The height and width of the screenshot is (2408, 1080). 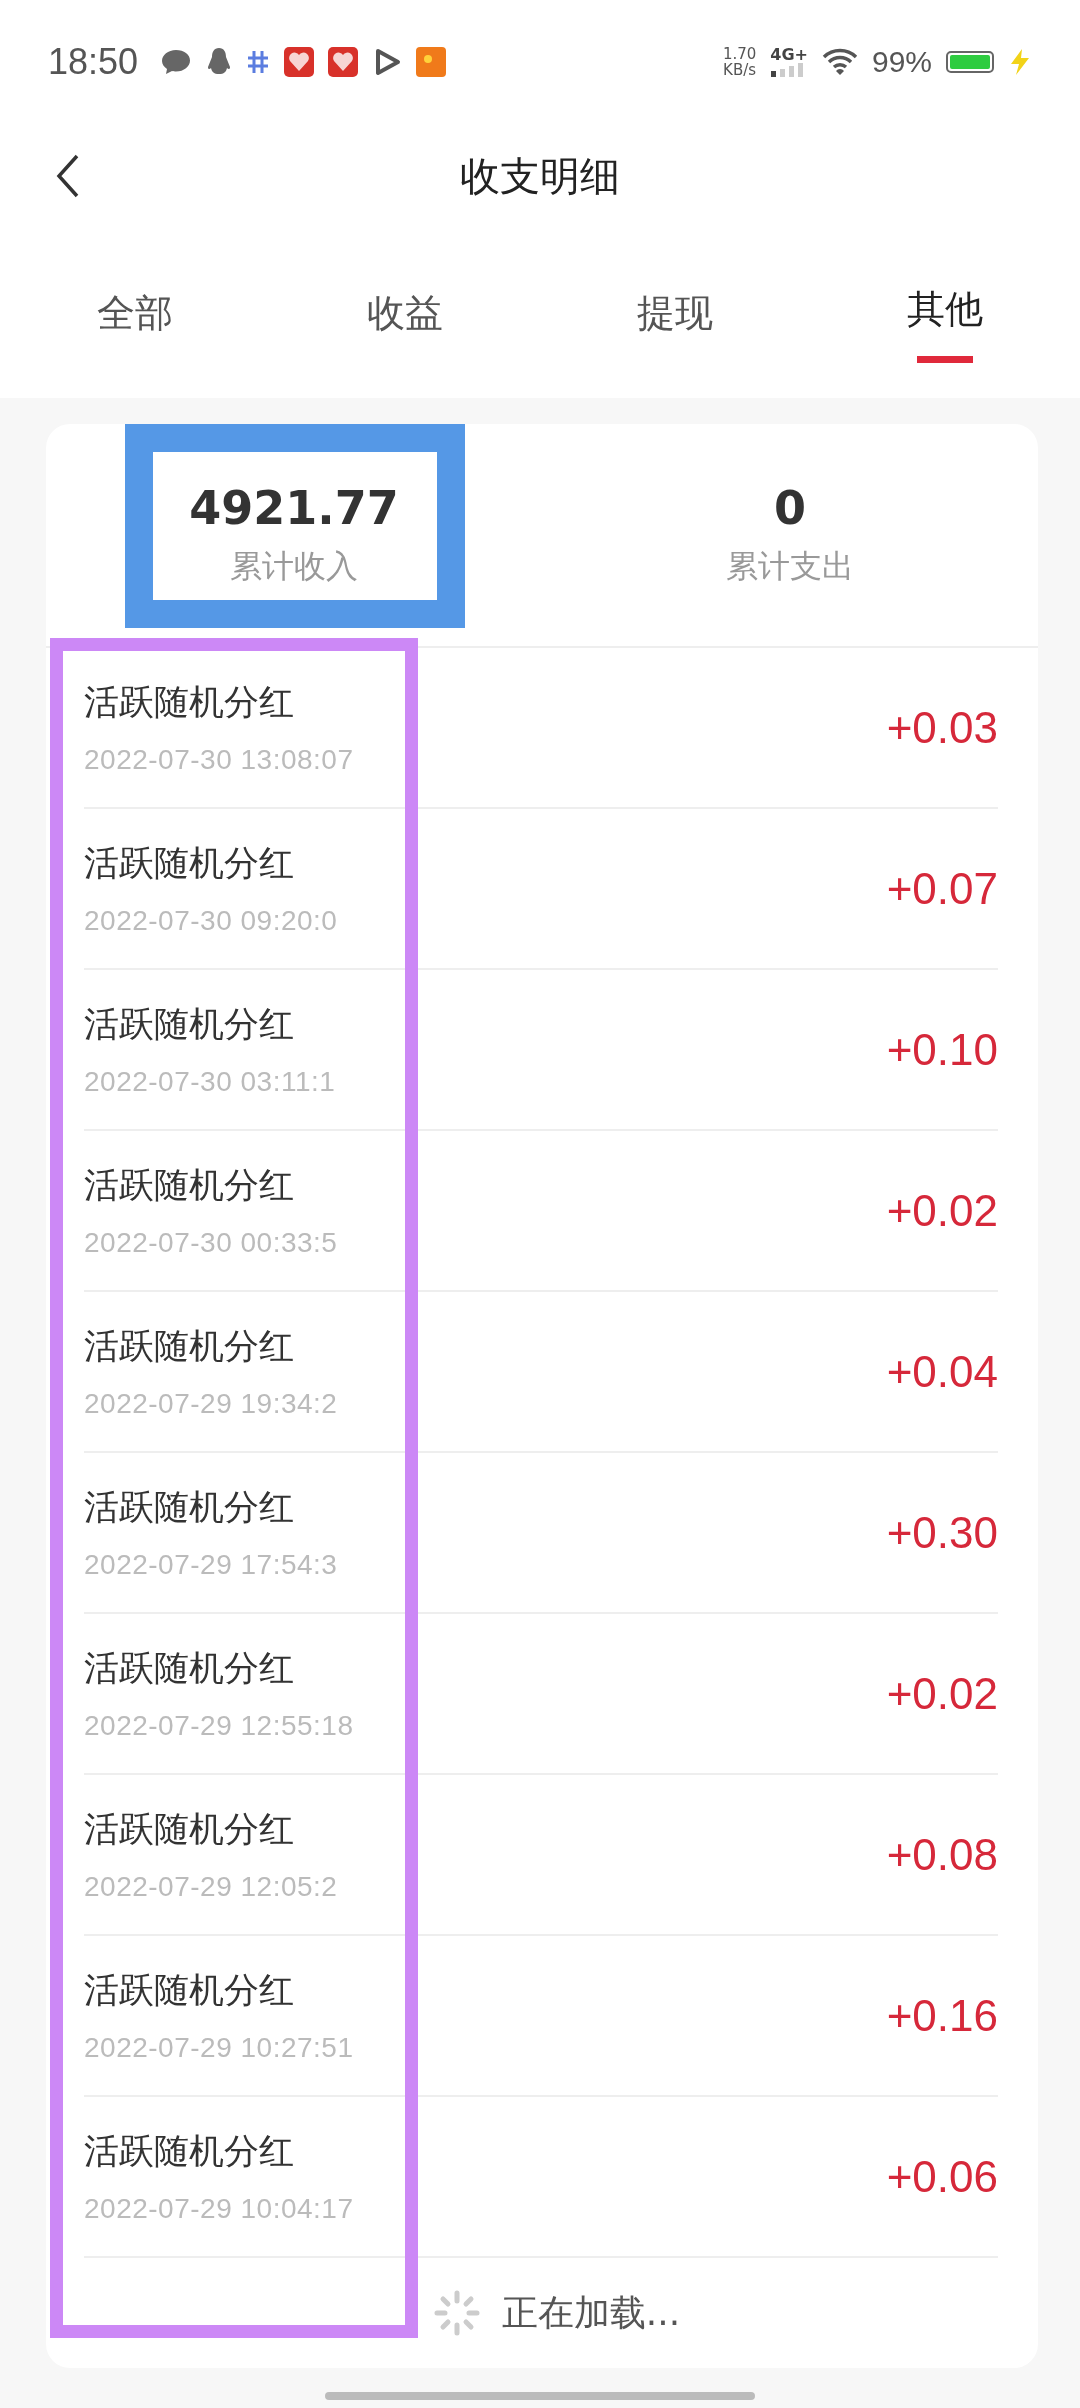 What do you see at coordinates (176, 62) in the screenshot?
I see `chat-icon` at bounding box center [176, 62].